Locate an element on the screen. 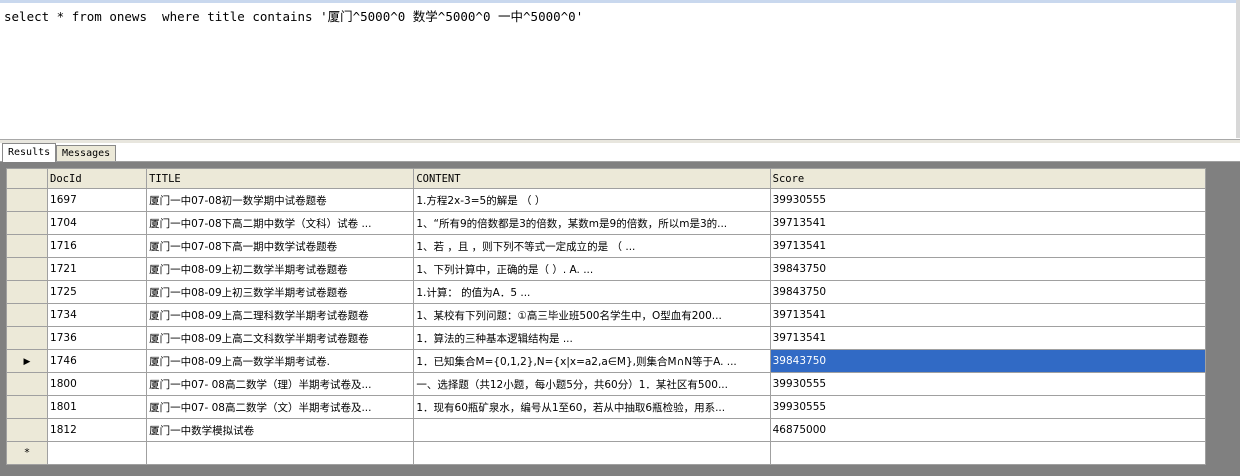 This screenshot has width=1240, height=476. table-row: 1812 厦门一中数学模拟试卷 46875000 is located at coordinates (606, 430).